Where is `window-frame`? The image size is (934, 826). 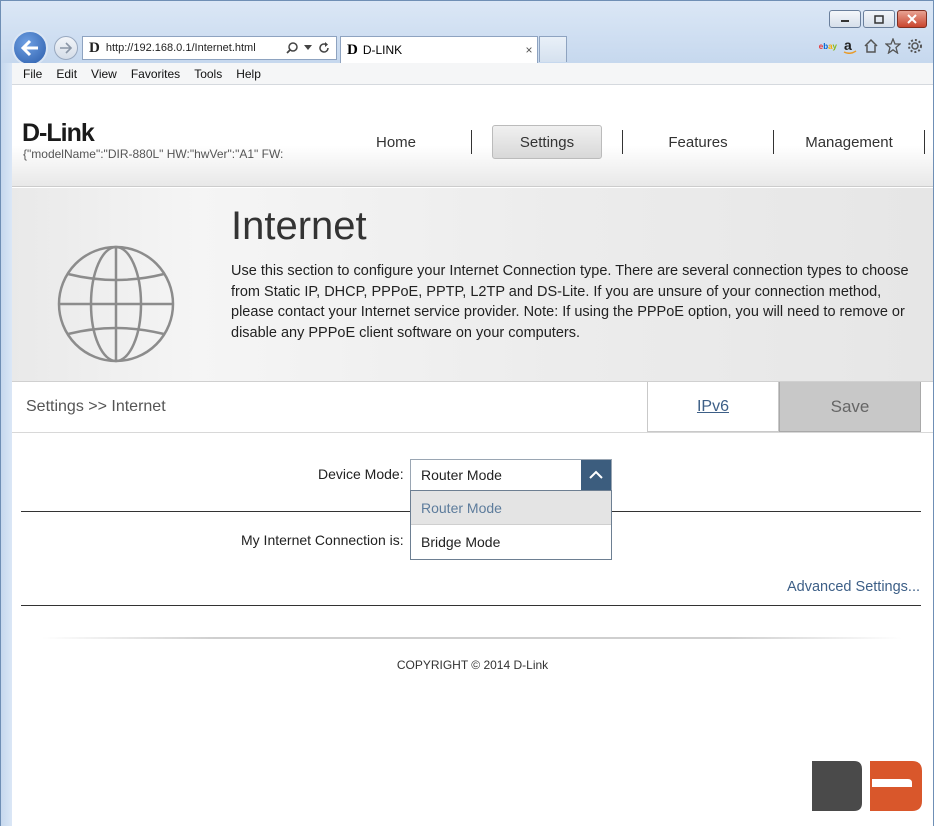 window-frame is located at coordinates (6, 444).